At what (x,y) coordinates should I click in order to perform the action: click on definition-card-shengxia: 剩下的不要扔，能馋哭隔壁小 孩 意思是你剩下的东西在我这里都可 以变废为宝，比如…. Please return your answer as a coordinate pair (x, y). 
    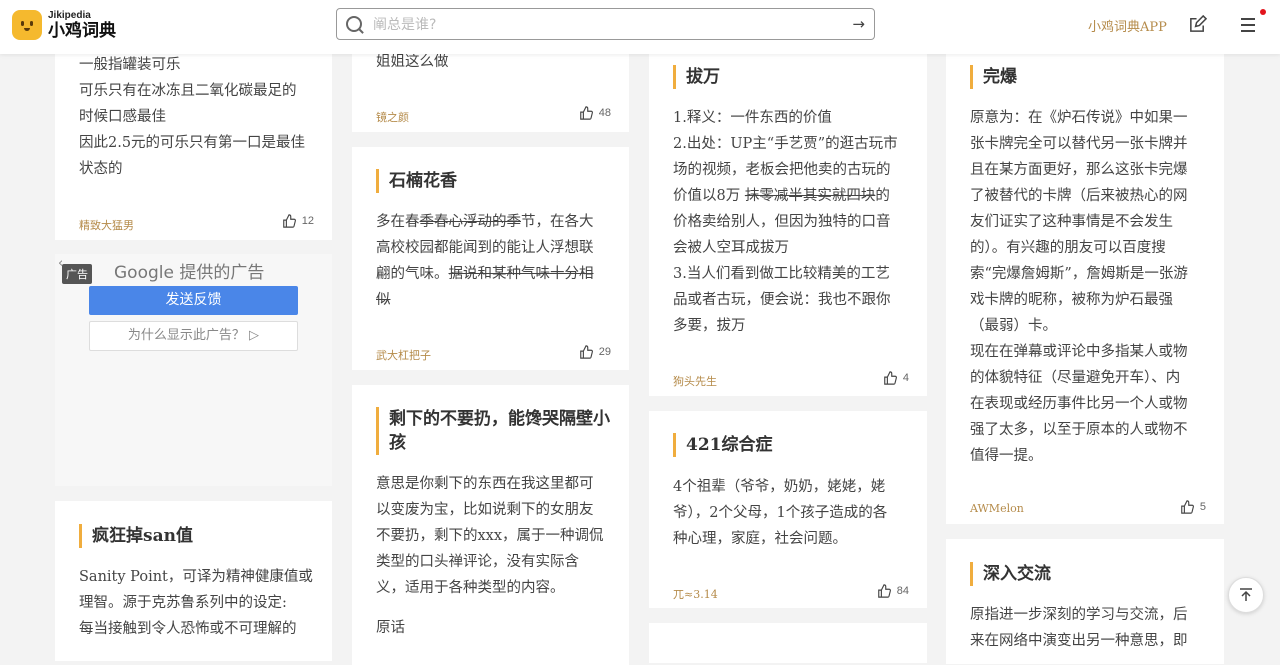
    Looking at the image, I should click on (490, 525).